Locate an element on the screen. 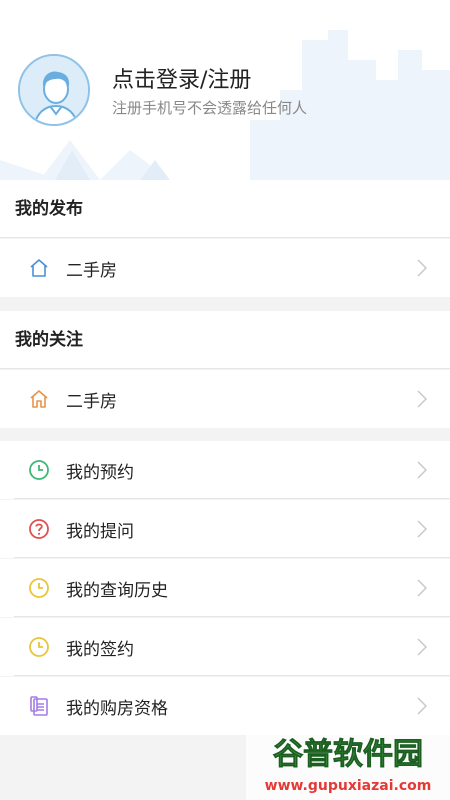 The image size is (450, 800). document-icon is located at coordinates (39, 706).